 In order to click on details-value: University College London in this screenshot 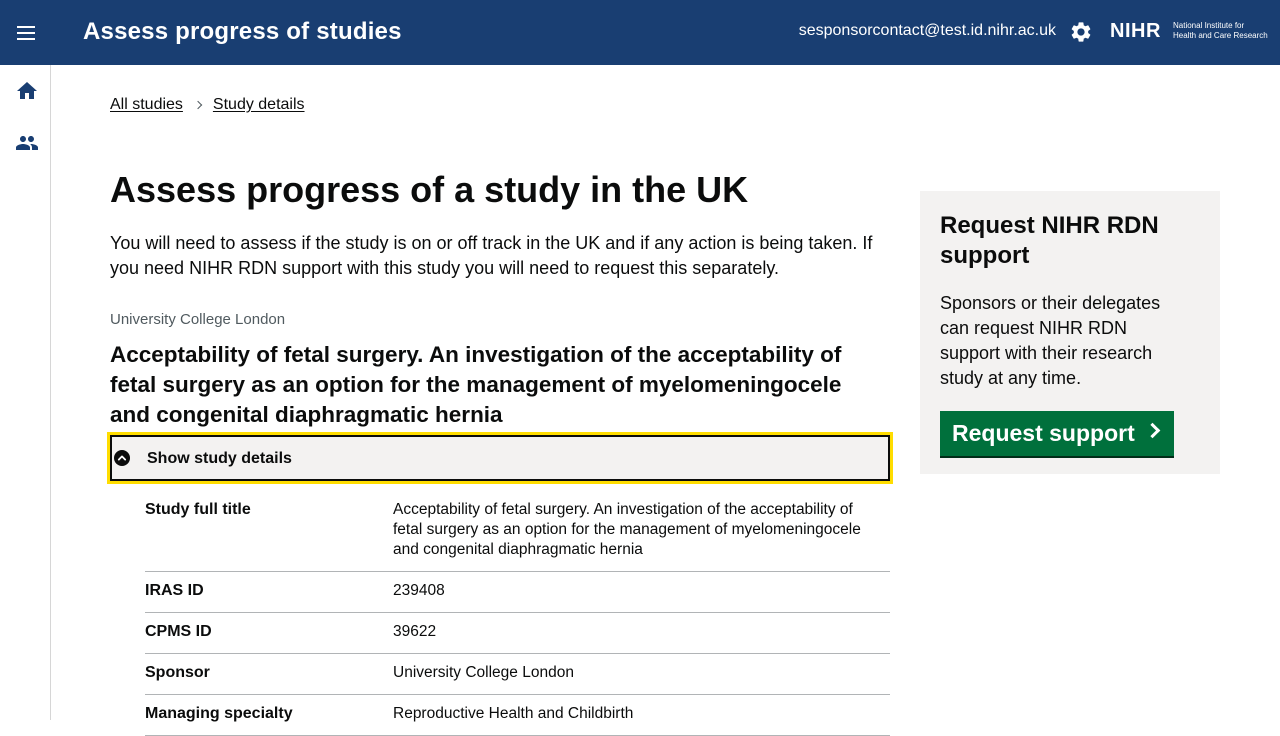, I will do `click(483, 672)`.